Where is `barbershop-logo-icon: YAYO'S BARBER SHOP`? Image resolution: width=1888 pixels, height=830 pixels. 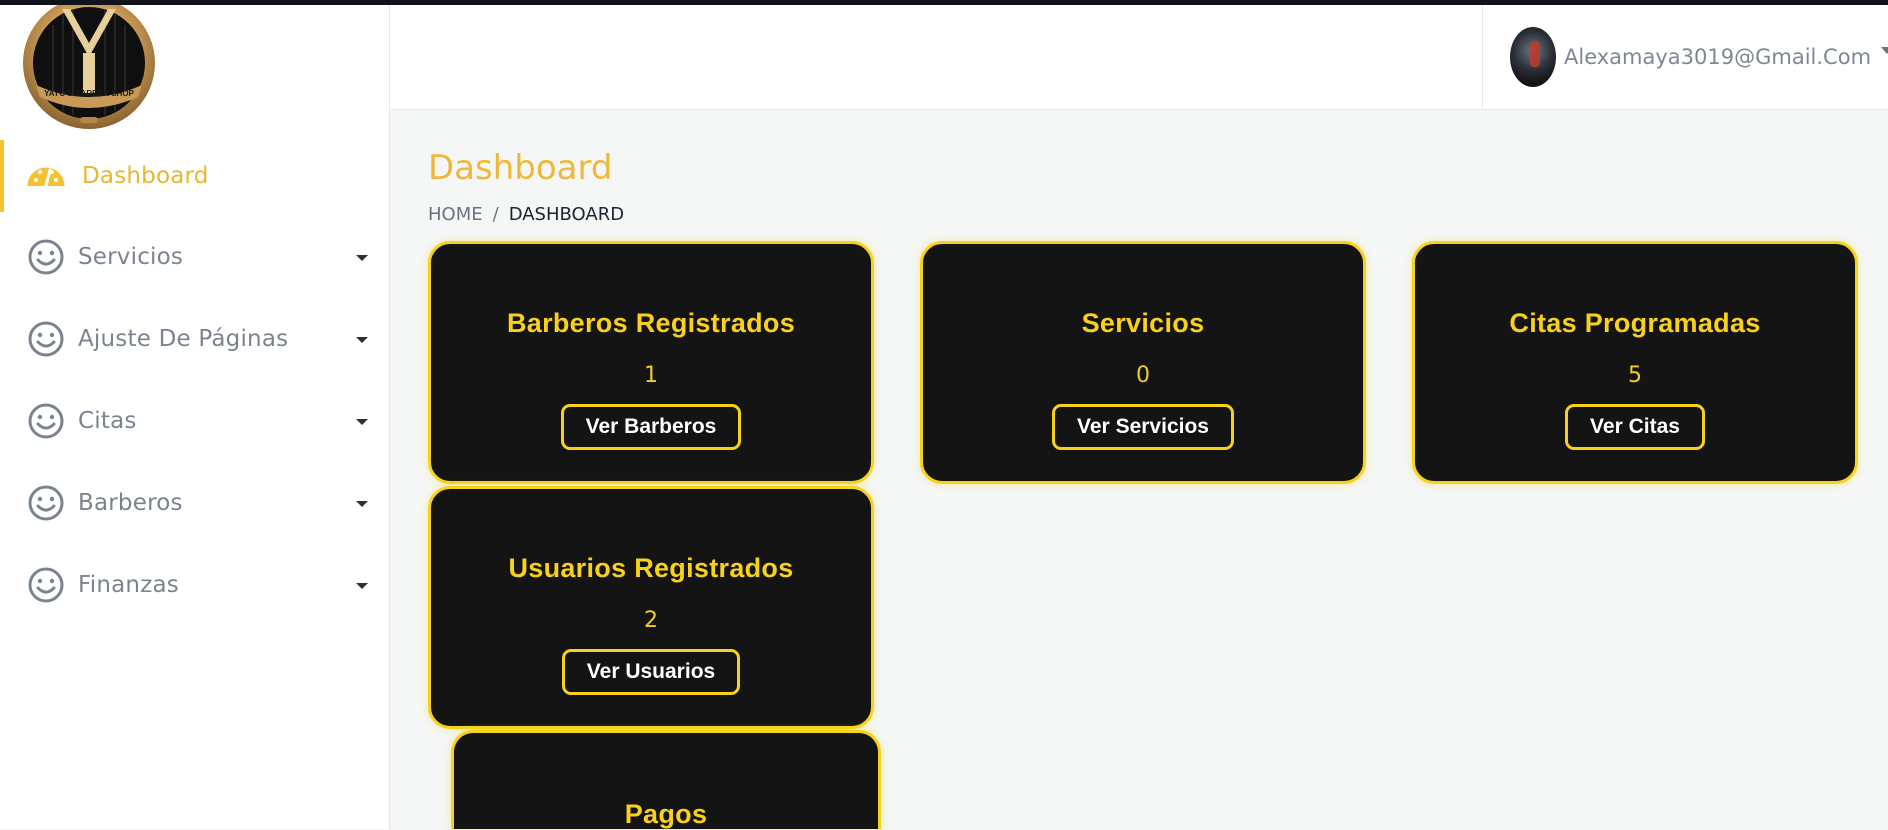 barbershop-logo-icon: YAYO'S BARBER SHOP is located at coordinates (89, 64).